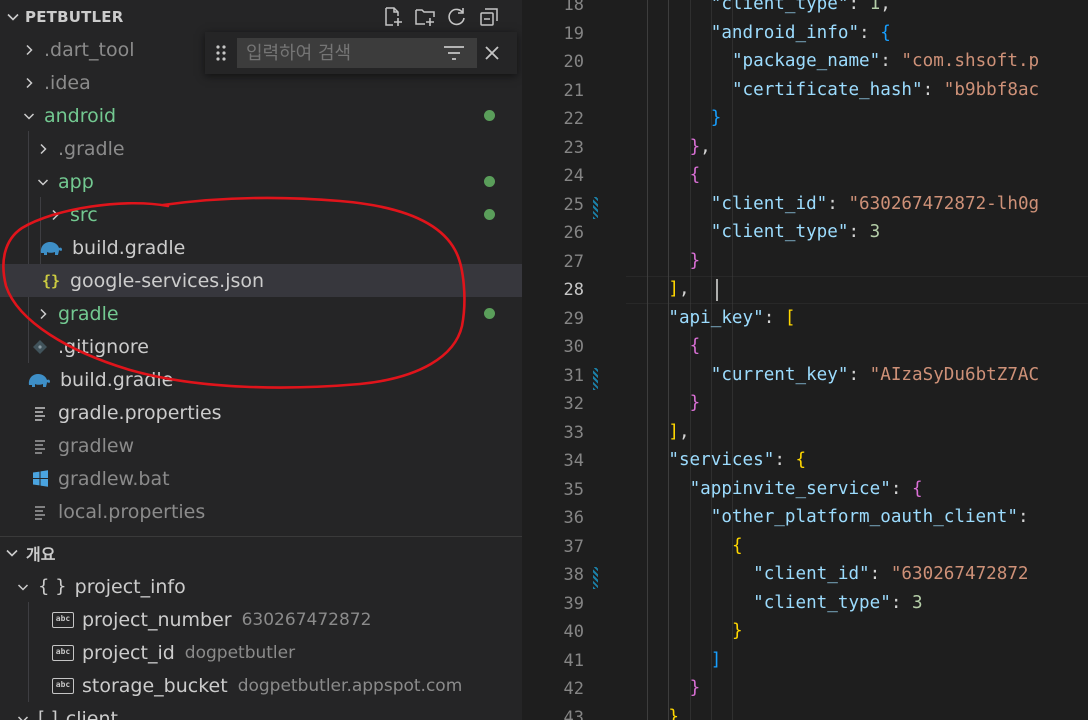 This screenshot has height=720, width=1088. Describe the element at coordinates (67, 82) in the screenshot. I see `tree-item-label: .idea` at that location.